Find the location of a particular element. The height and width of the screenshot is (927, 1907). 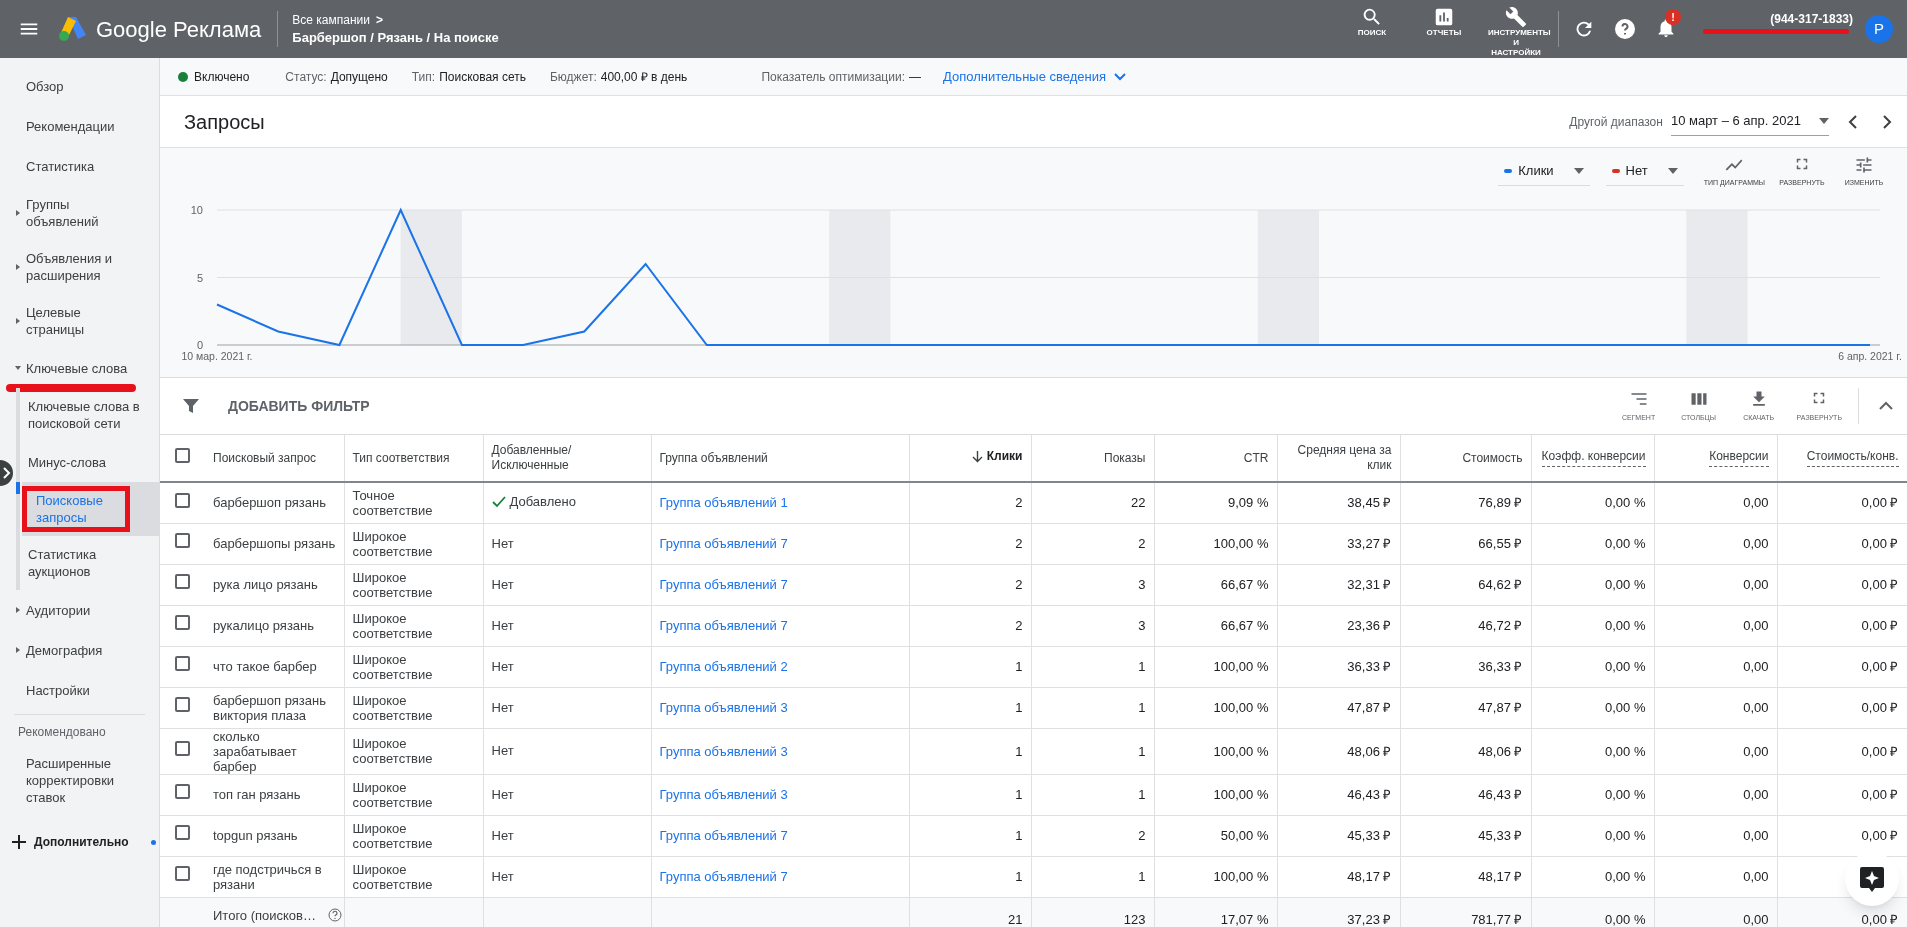

next-icon is located at coordinates (1887, 121).